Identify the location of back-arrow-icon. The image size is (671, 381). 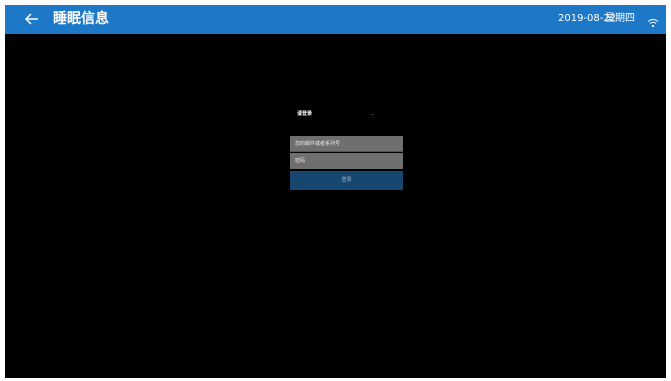
(32, 19).